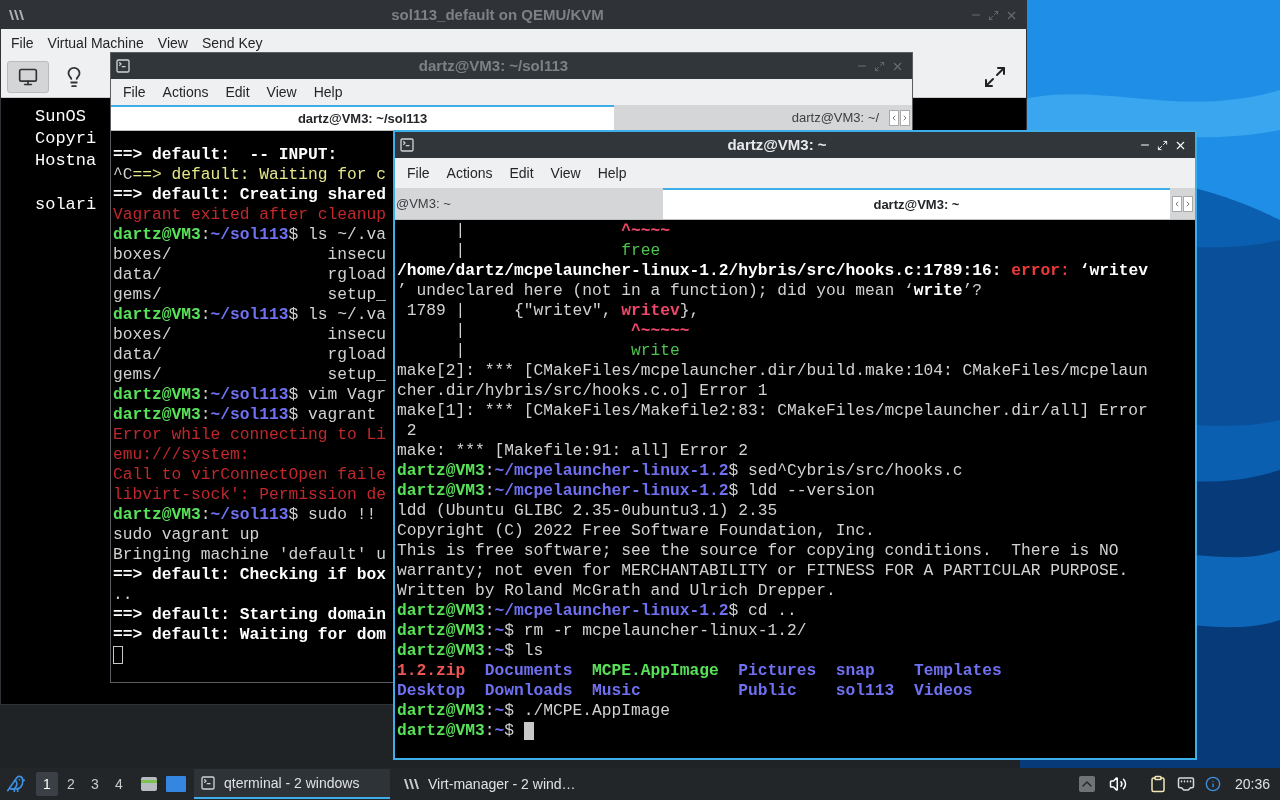 The height and width of the screenshot is (800, 1280). Describe the element at coordinates (680, 471) in the screenshot. I see `terminal-line: dartz@VM3:~/mcpelauncher-linux-1.2$ sed^Cybris/src/hooks.c` at that location.